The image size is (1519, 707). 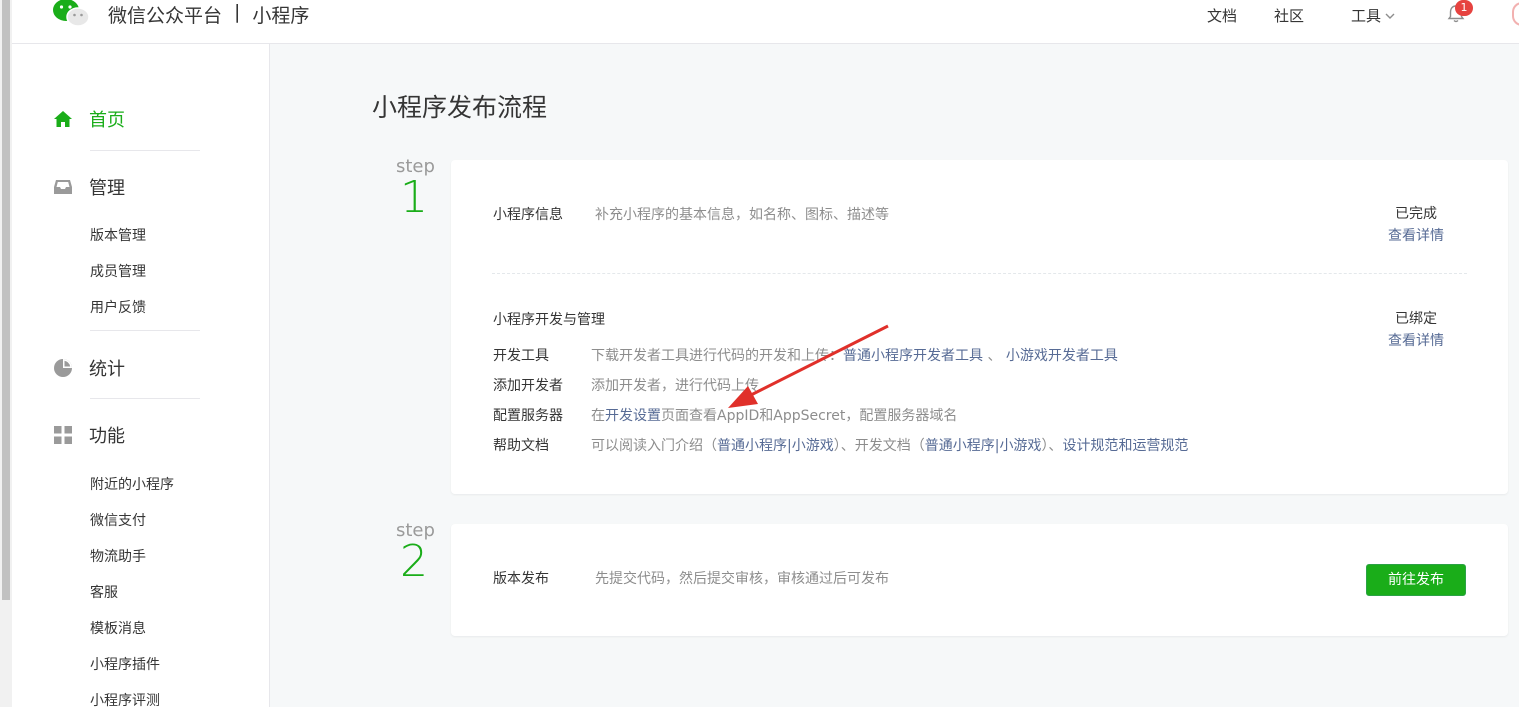 What do you see at coordinates (598, 416) in the screenshot?
I see `server-pre-text: 在` at bounding box center [598, 416].